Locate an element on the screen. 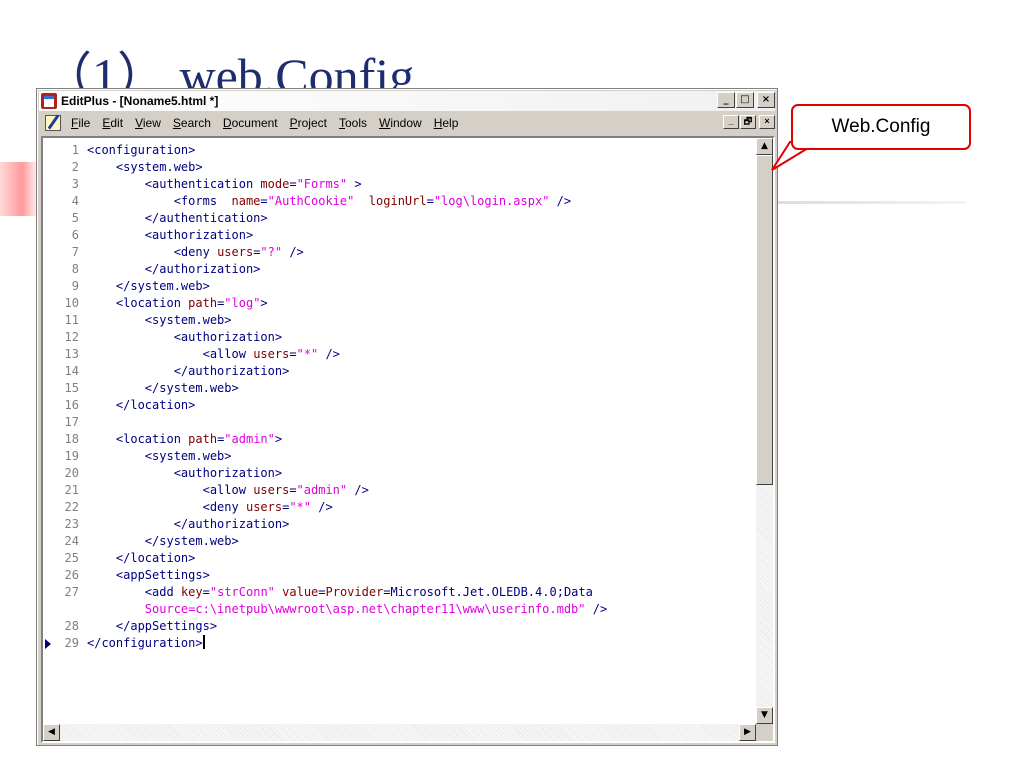 This screenshot has width=1024, height=768. vertical-scrollbar: ▲ ▼ is located at coordinates (764, 431).